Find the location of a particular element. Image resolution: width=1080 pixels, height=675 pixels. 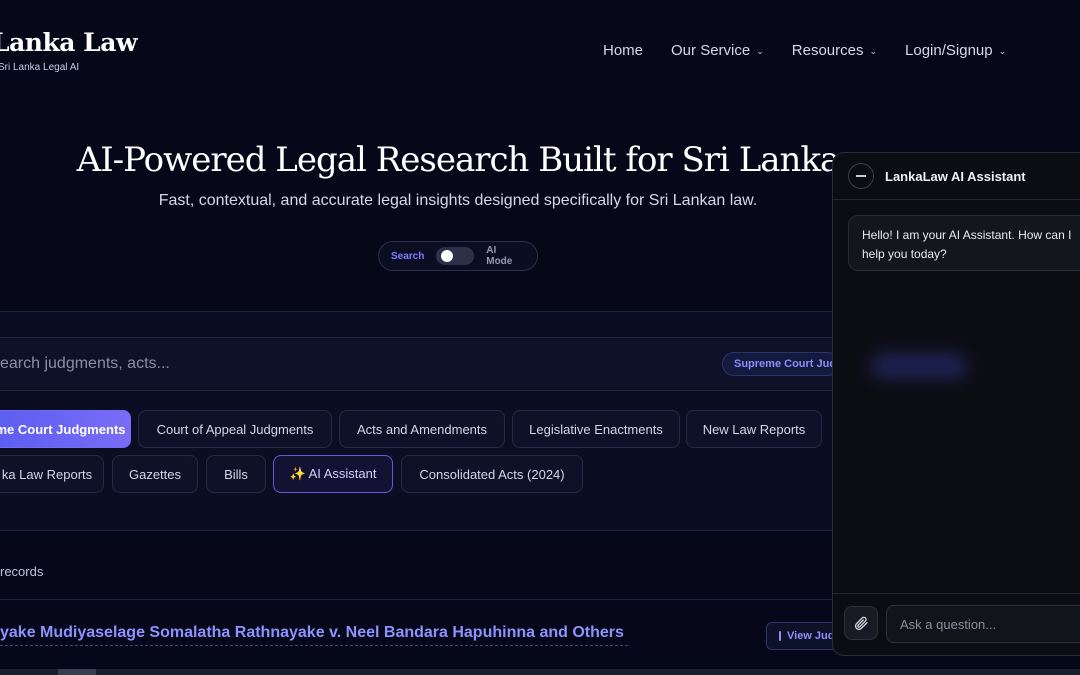

chat-input is located at coordinates (983, 624).